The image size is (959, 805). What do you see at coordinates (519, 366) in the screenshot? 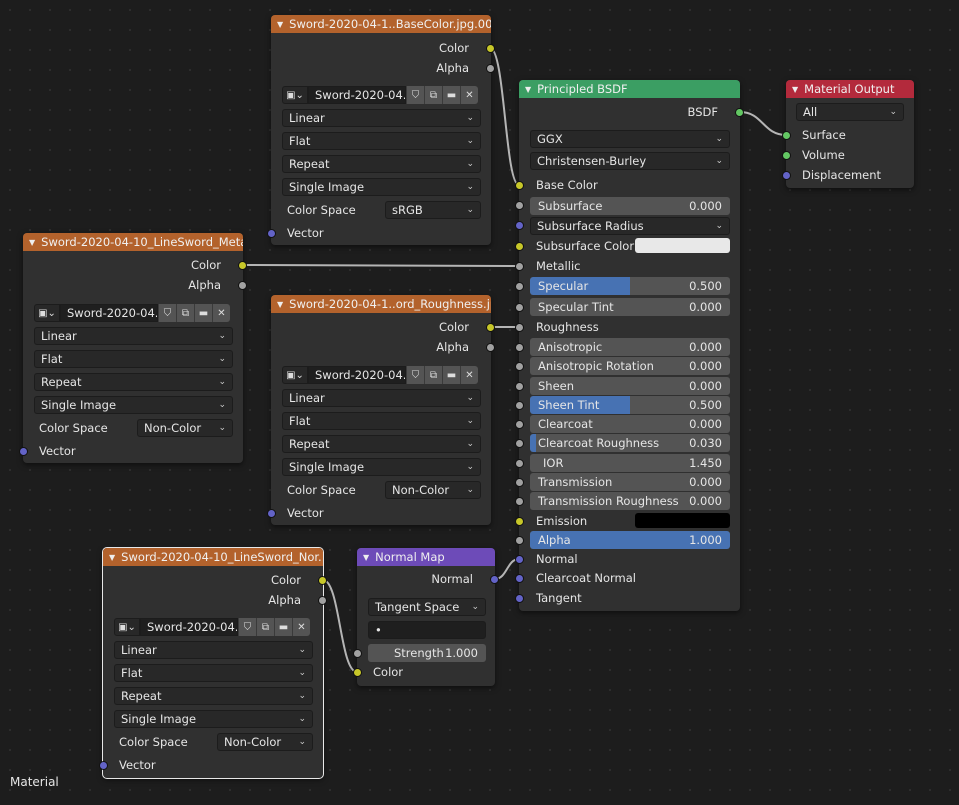
I see `input-anisotropic-rotation-socket` at bounding box center [519, 366].